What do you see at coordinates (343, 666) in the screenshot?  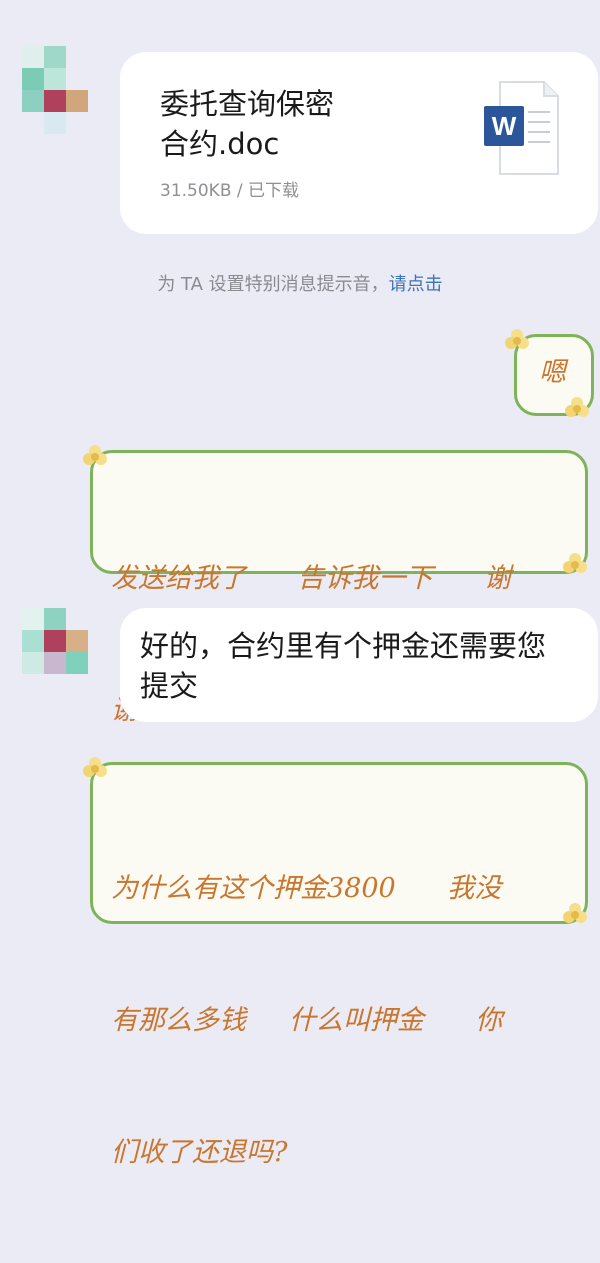 I see `message-text: 好的，合约里有个押金还需要您 提交` at bounding box center [343, 666].